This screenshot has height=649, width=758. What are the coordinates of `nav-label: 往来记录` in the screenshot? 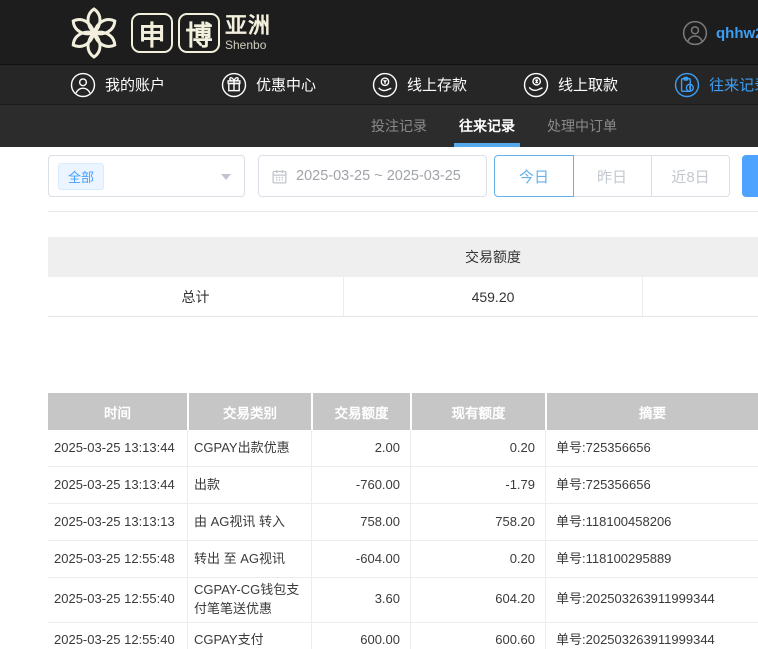 It's located at (733, 85).